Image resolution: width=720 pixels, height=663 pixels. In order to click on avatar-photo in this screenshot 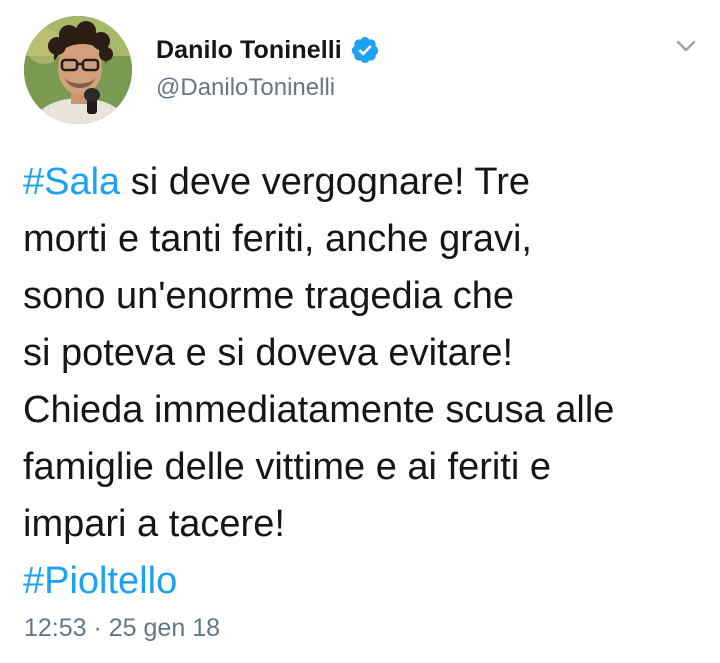, I will do `click(78, 70)`.